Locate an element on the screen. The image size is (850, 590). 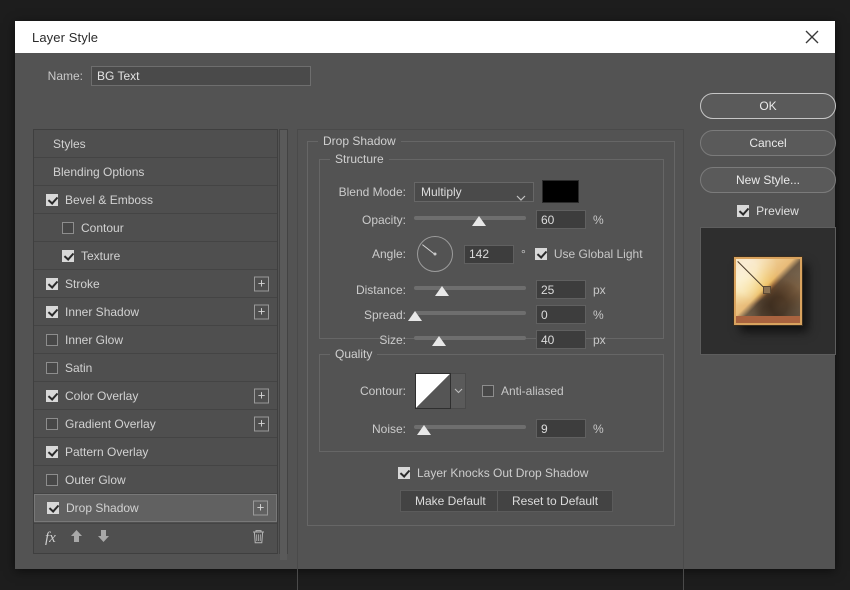
noise-input is located at coordinates (561, 428).